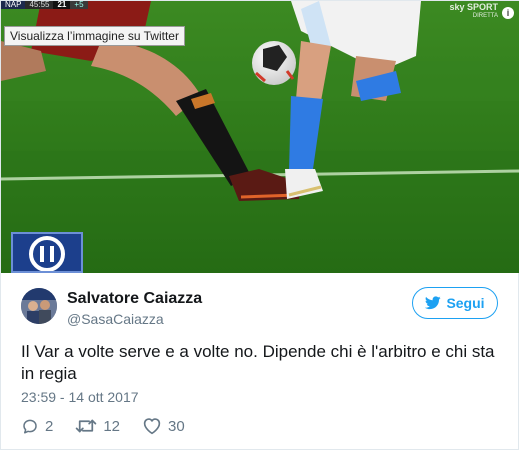  Describe the element at coordinates (13, 5) in the screenshot. I see `scoreboard-team: NAP` at that location.